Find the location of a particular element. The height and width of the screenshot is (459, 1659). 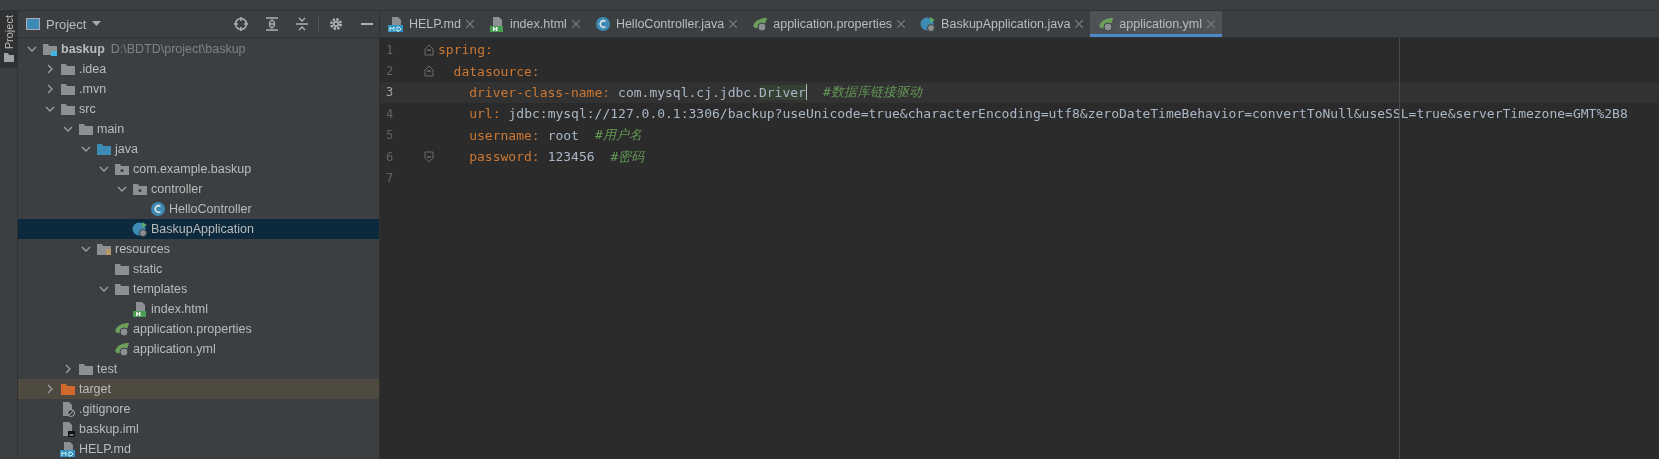

tree-item: index.html is located at coordinates (198, 309).